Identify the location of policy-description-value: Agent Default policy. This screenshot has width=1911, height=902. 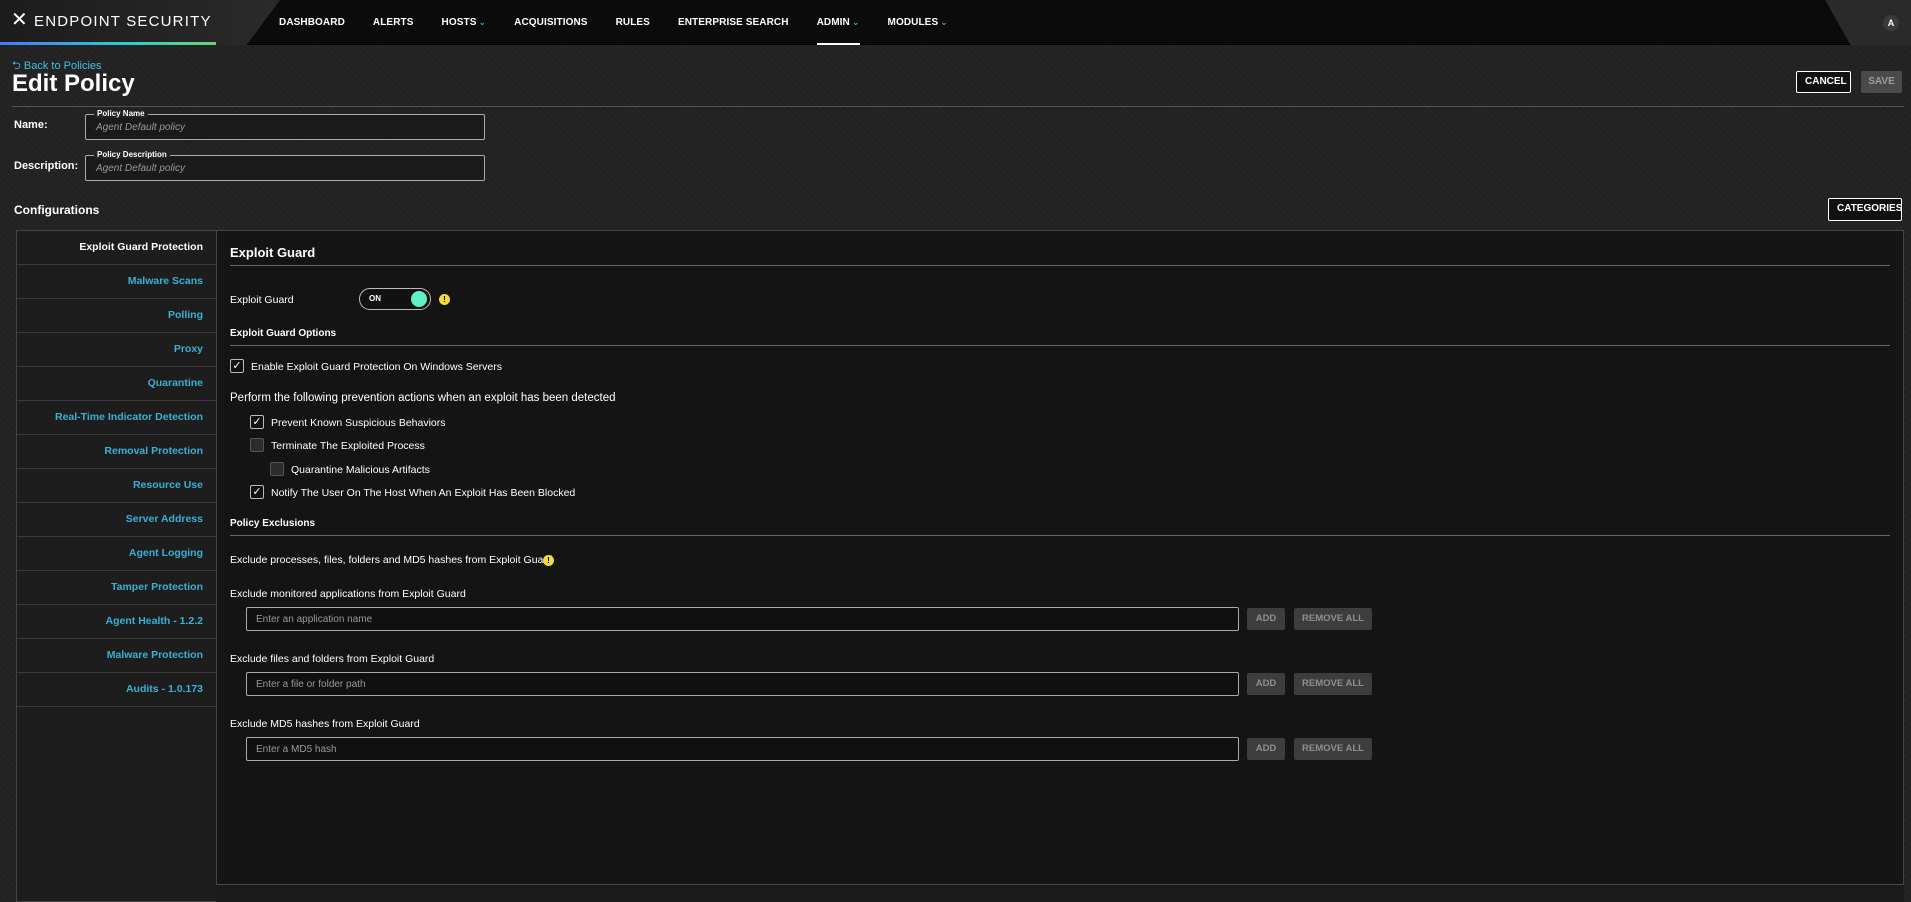
(140, 168).